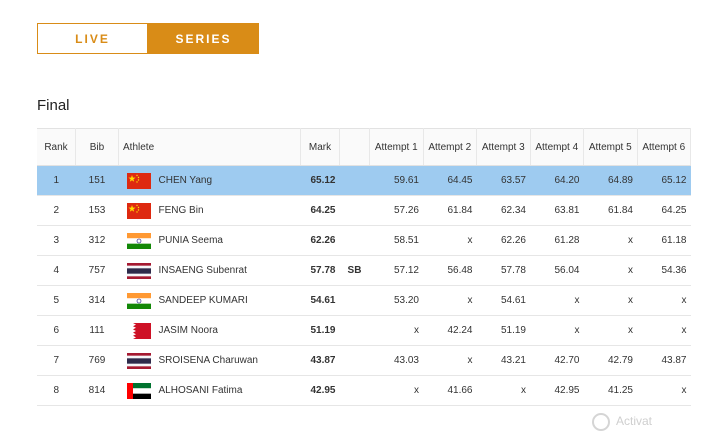 The image size is (720, 431). I want to click on column-header-attempt-3: Attempt 3, so click(503, 147).